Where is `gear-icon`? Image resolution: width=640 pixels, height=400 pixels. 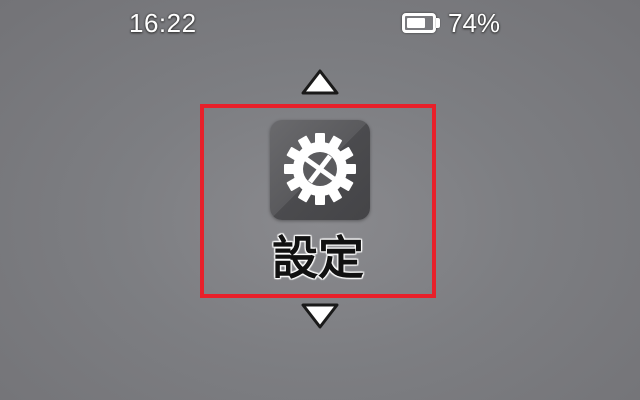
gear-icon is located at coordinates (320, 169).